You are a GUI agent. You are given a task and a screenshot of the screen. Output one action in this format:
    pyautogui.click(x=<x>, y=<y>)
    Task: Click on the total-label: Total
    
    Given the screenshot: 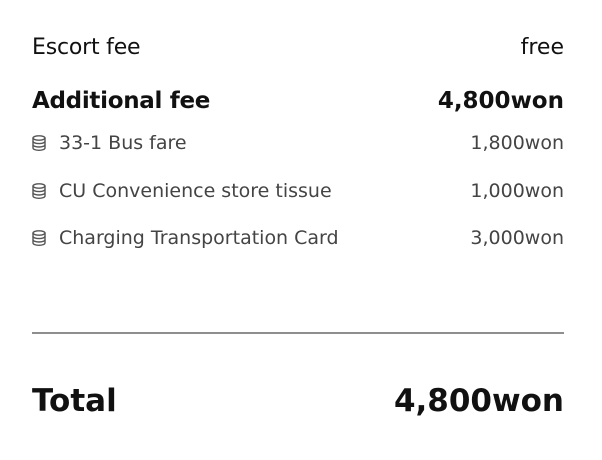 What is the action you would take?
    pyautogui.click(x=74, y=401)
    